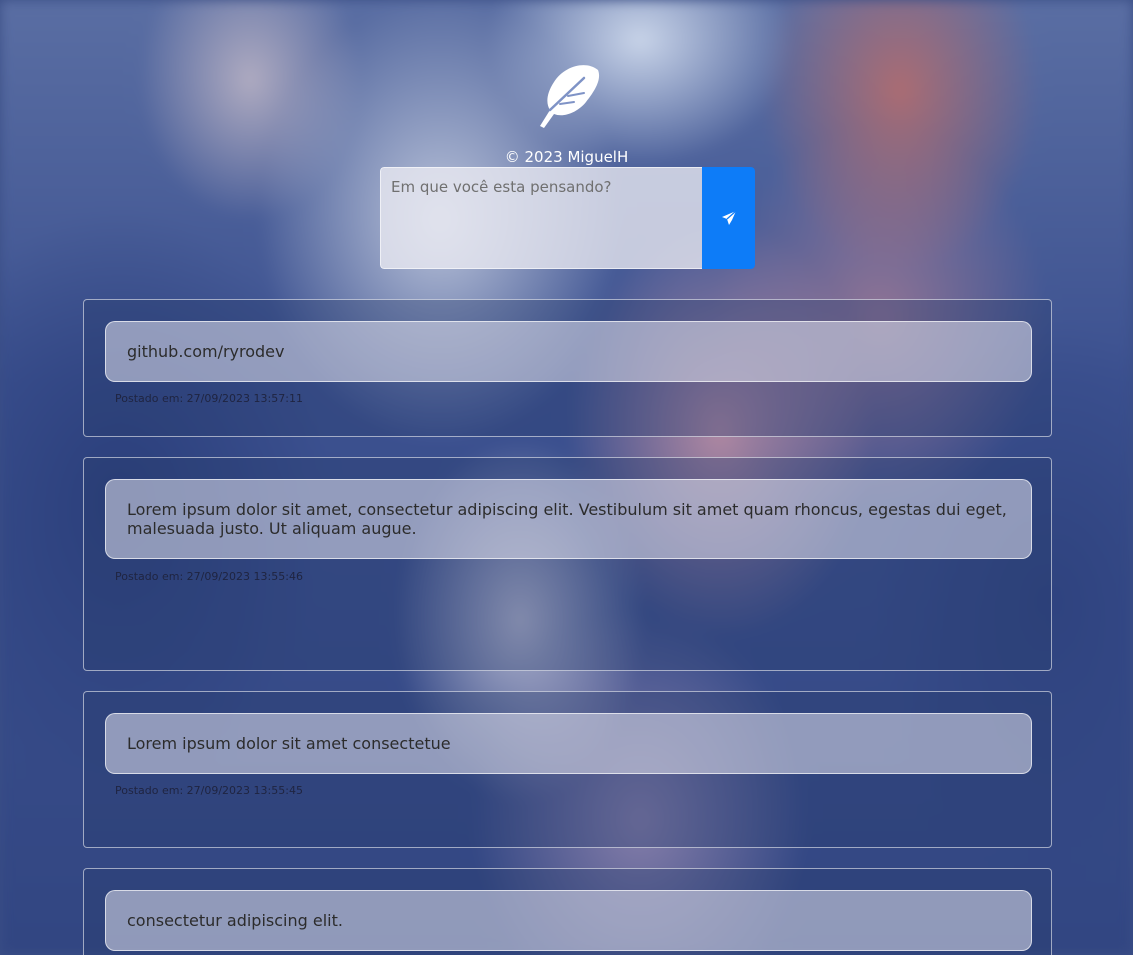 This screenshot has width=1133, height=955. Describe the element at coordinates (541, 218) in the screenshot. I see `post-input` at that location.